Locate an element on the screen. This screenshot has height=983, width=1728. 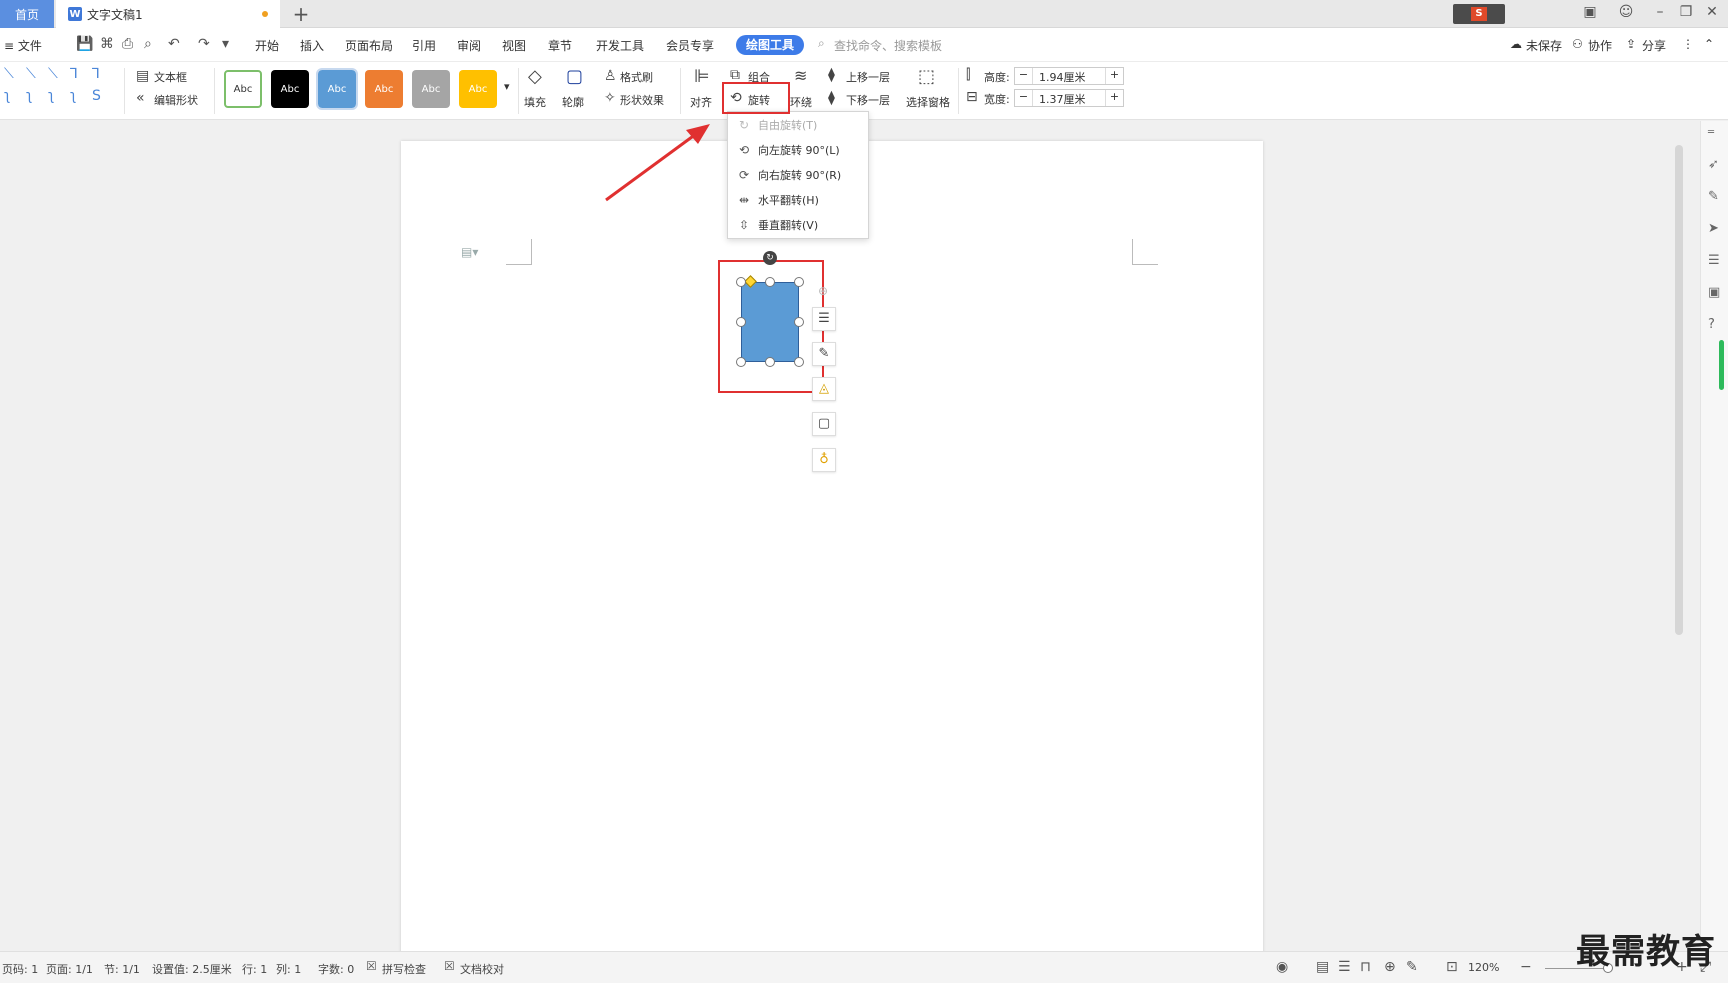
textbox-button: 文本框 is located at coordinates (170, 77).